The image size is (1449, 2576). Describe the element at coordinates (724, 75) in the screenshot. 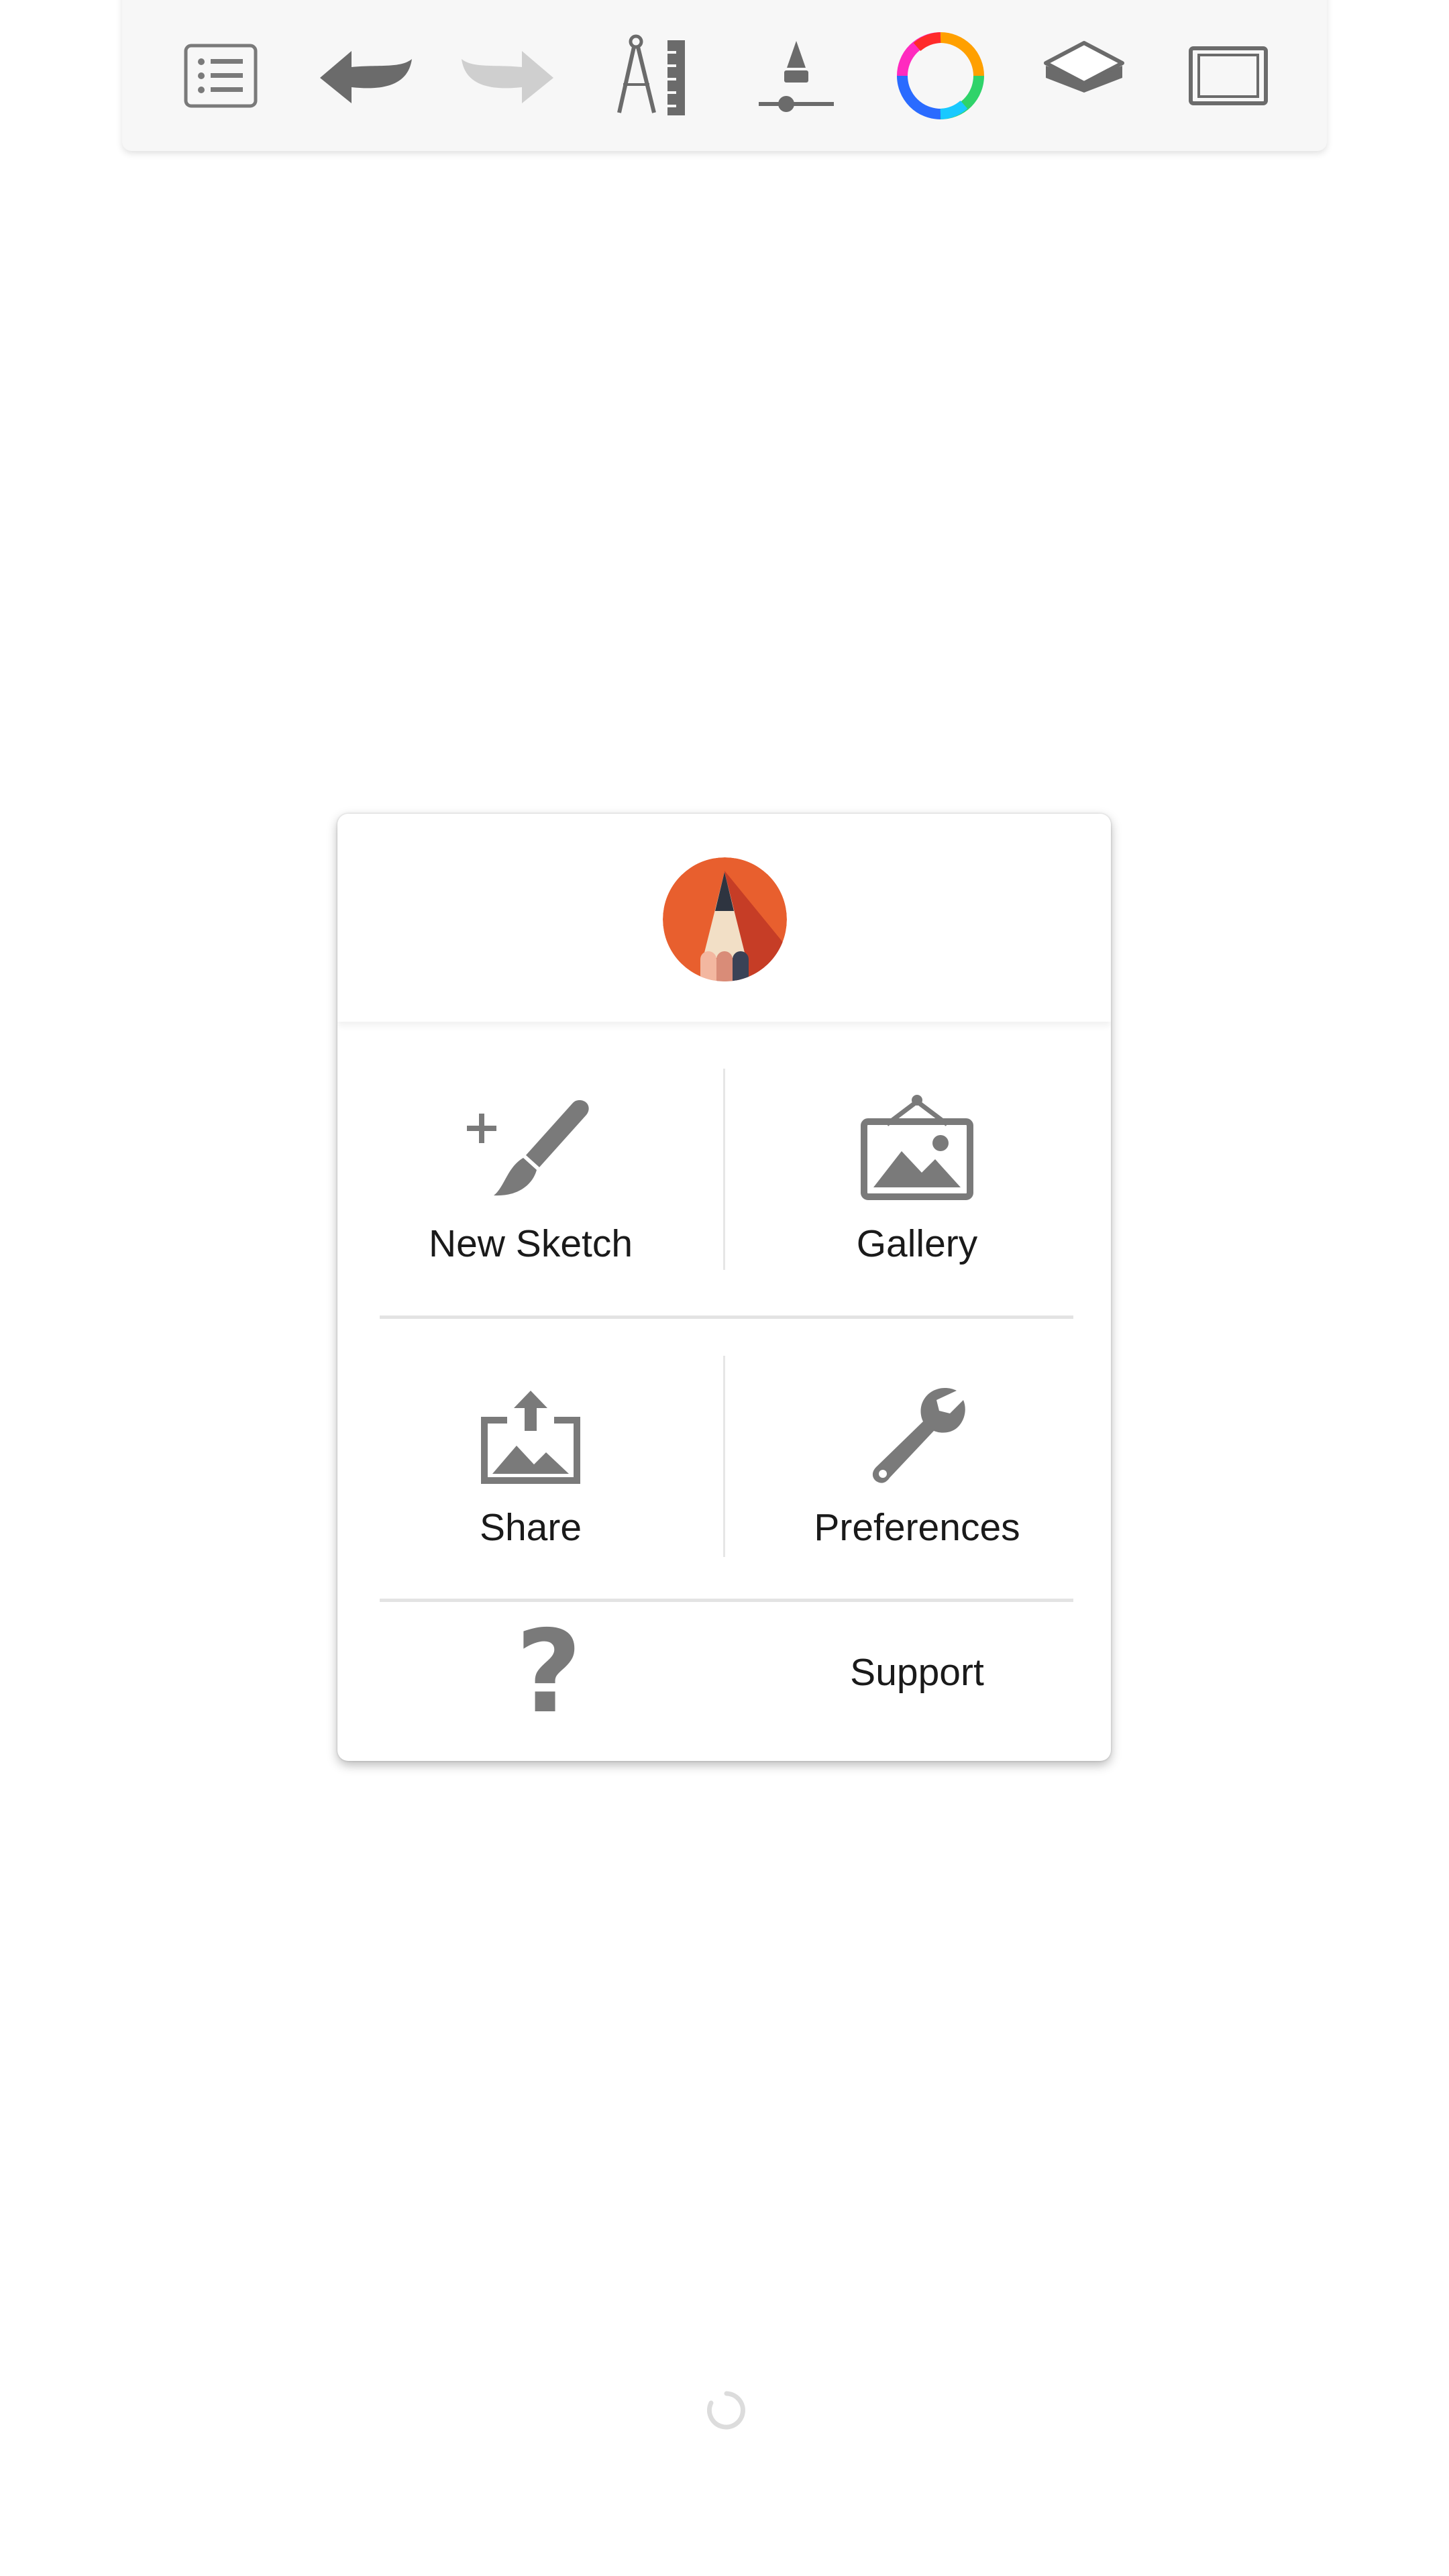

I see `top-toolbar` at that location.